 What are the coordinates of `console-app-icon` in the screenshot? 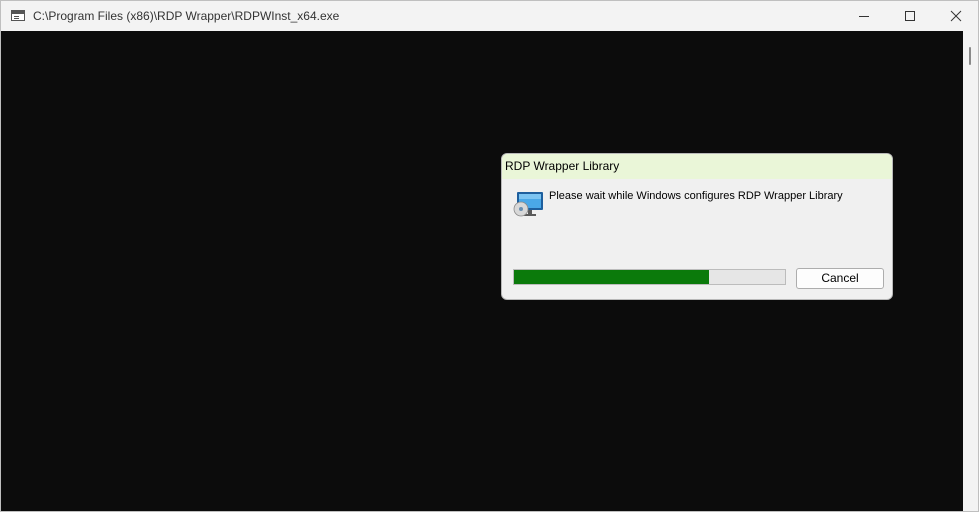 It's located at (18, 15).